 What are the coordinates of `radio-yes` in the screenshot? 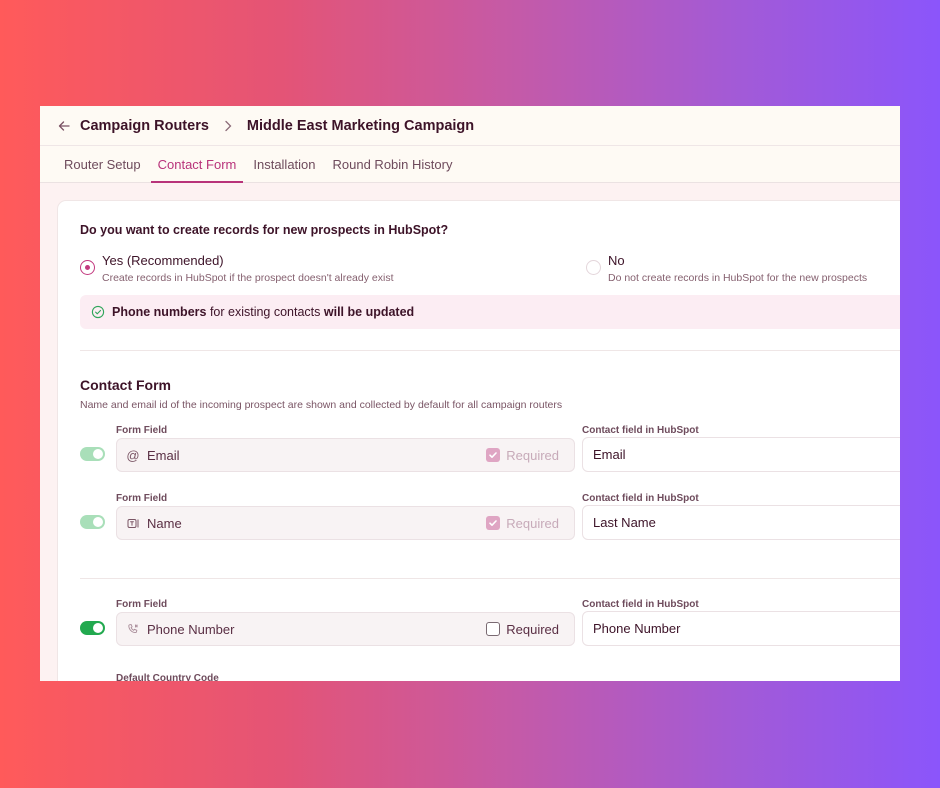 It's located at (87, 267).